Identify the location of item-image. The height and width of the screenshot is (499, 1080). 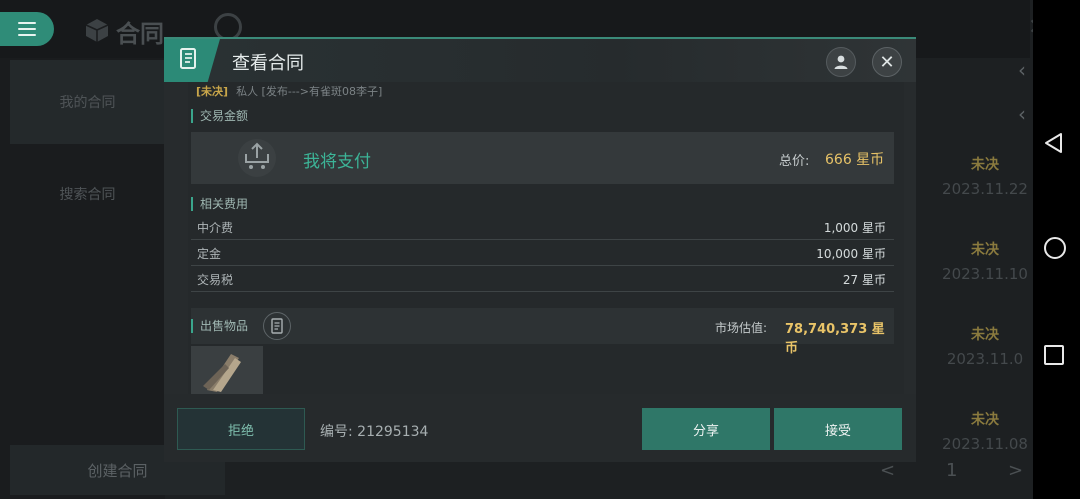
(227, 370).